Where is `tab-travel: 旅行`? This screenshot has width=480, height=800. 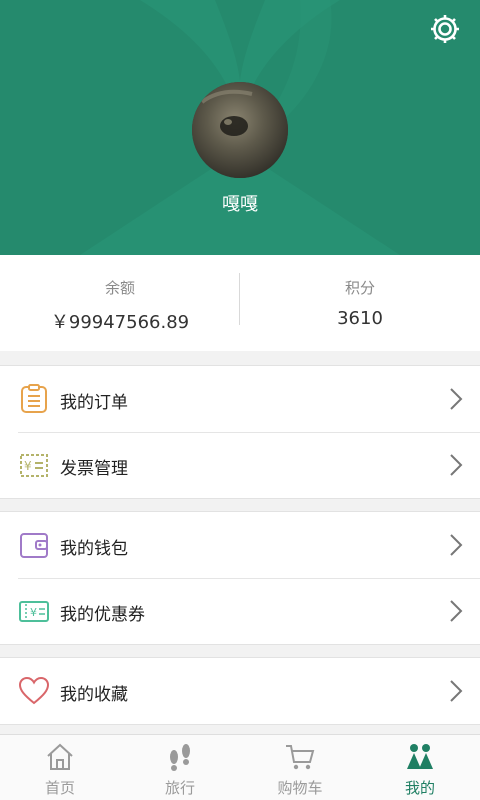
tab-travel: 旅行 is located at coordinates (180, 767).